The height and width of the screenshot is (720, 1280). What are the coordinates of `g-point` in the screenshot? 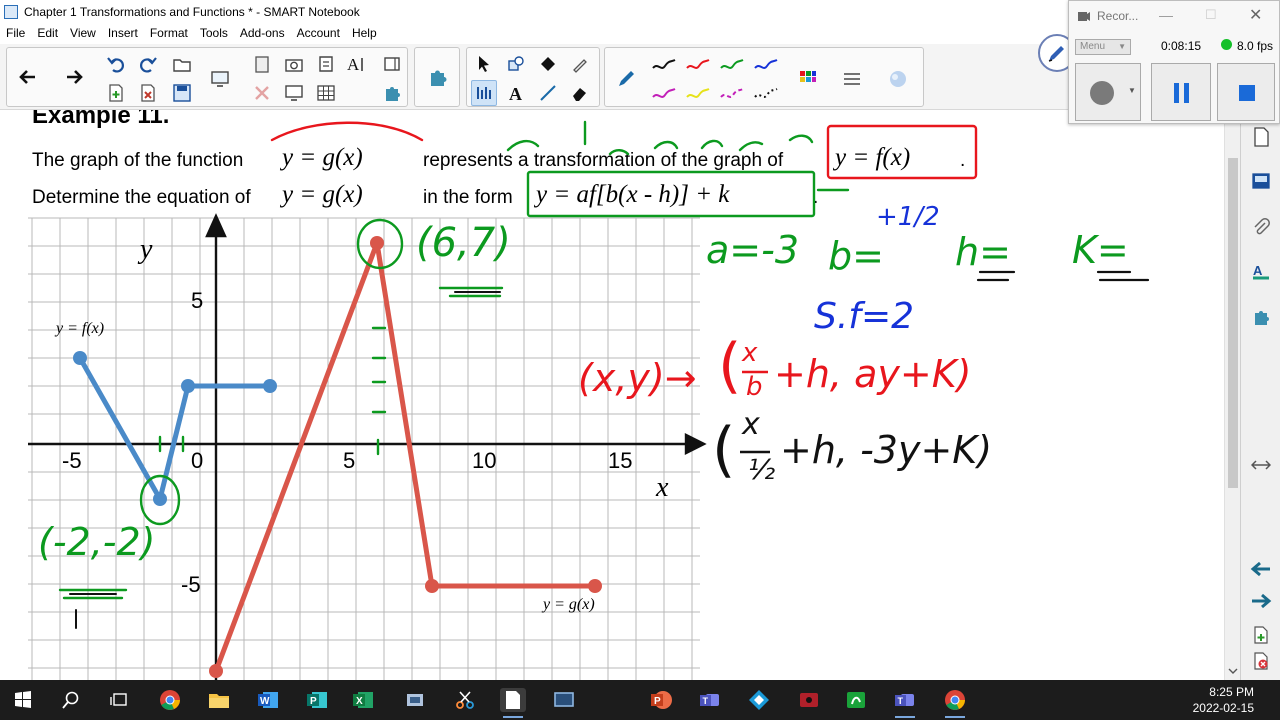 It's located at (595, 586).